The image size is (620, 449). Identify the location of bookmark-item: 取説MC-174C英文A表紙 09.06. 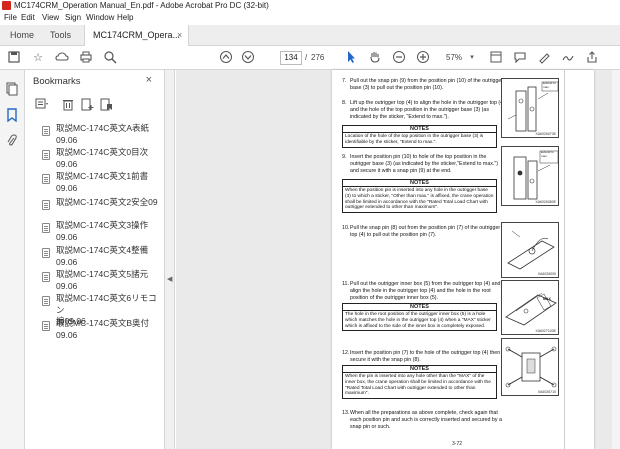
(100, 135).